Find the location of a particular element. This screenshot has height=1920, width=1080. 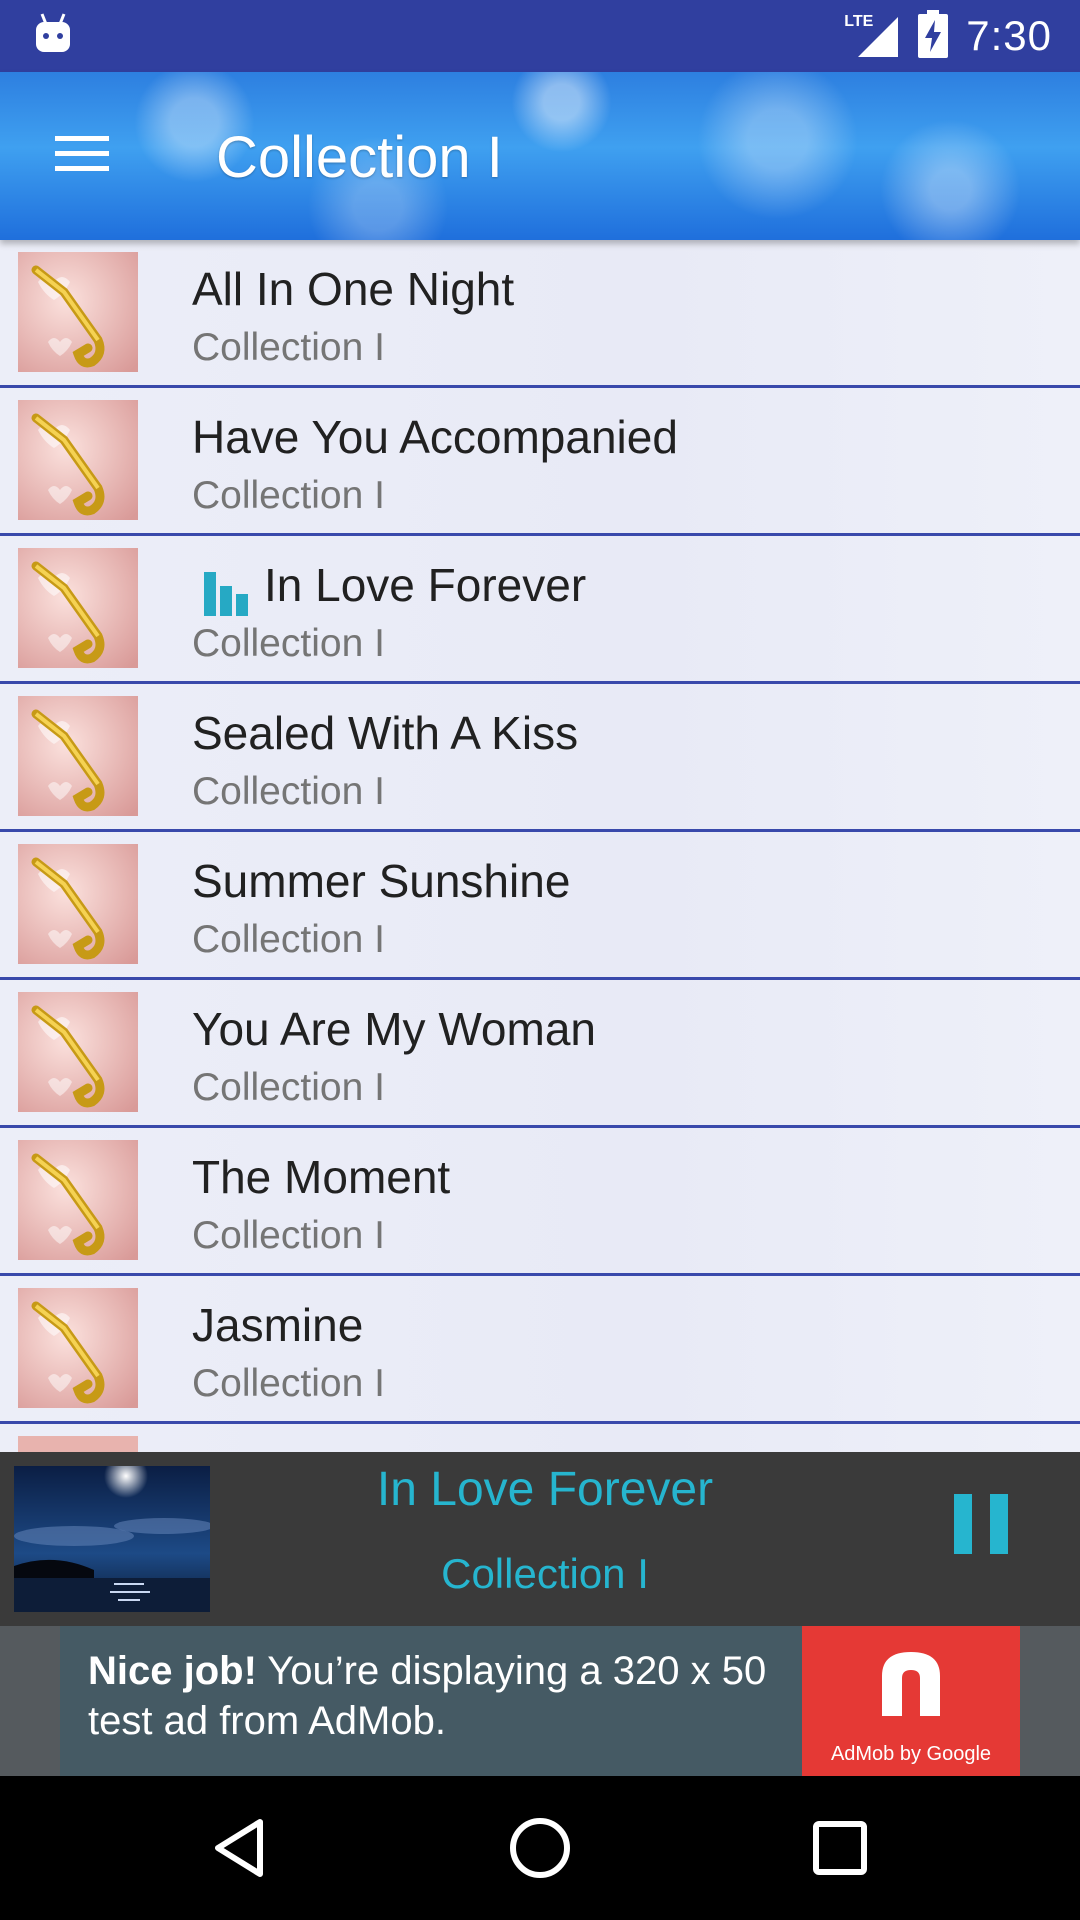

song-title: Have You Accompanied is located at coordinates (435, 437).